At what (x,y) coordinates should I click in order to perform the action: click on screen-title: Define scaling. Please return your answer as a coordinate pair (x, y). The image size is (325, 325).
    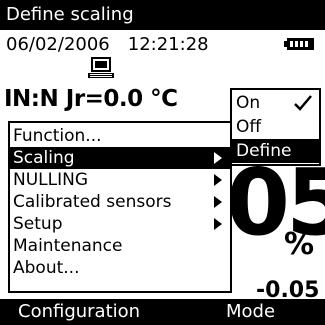
    Looking at the image, I should click on (70, 14).